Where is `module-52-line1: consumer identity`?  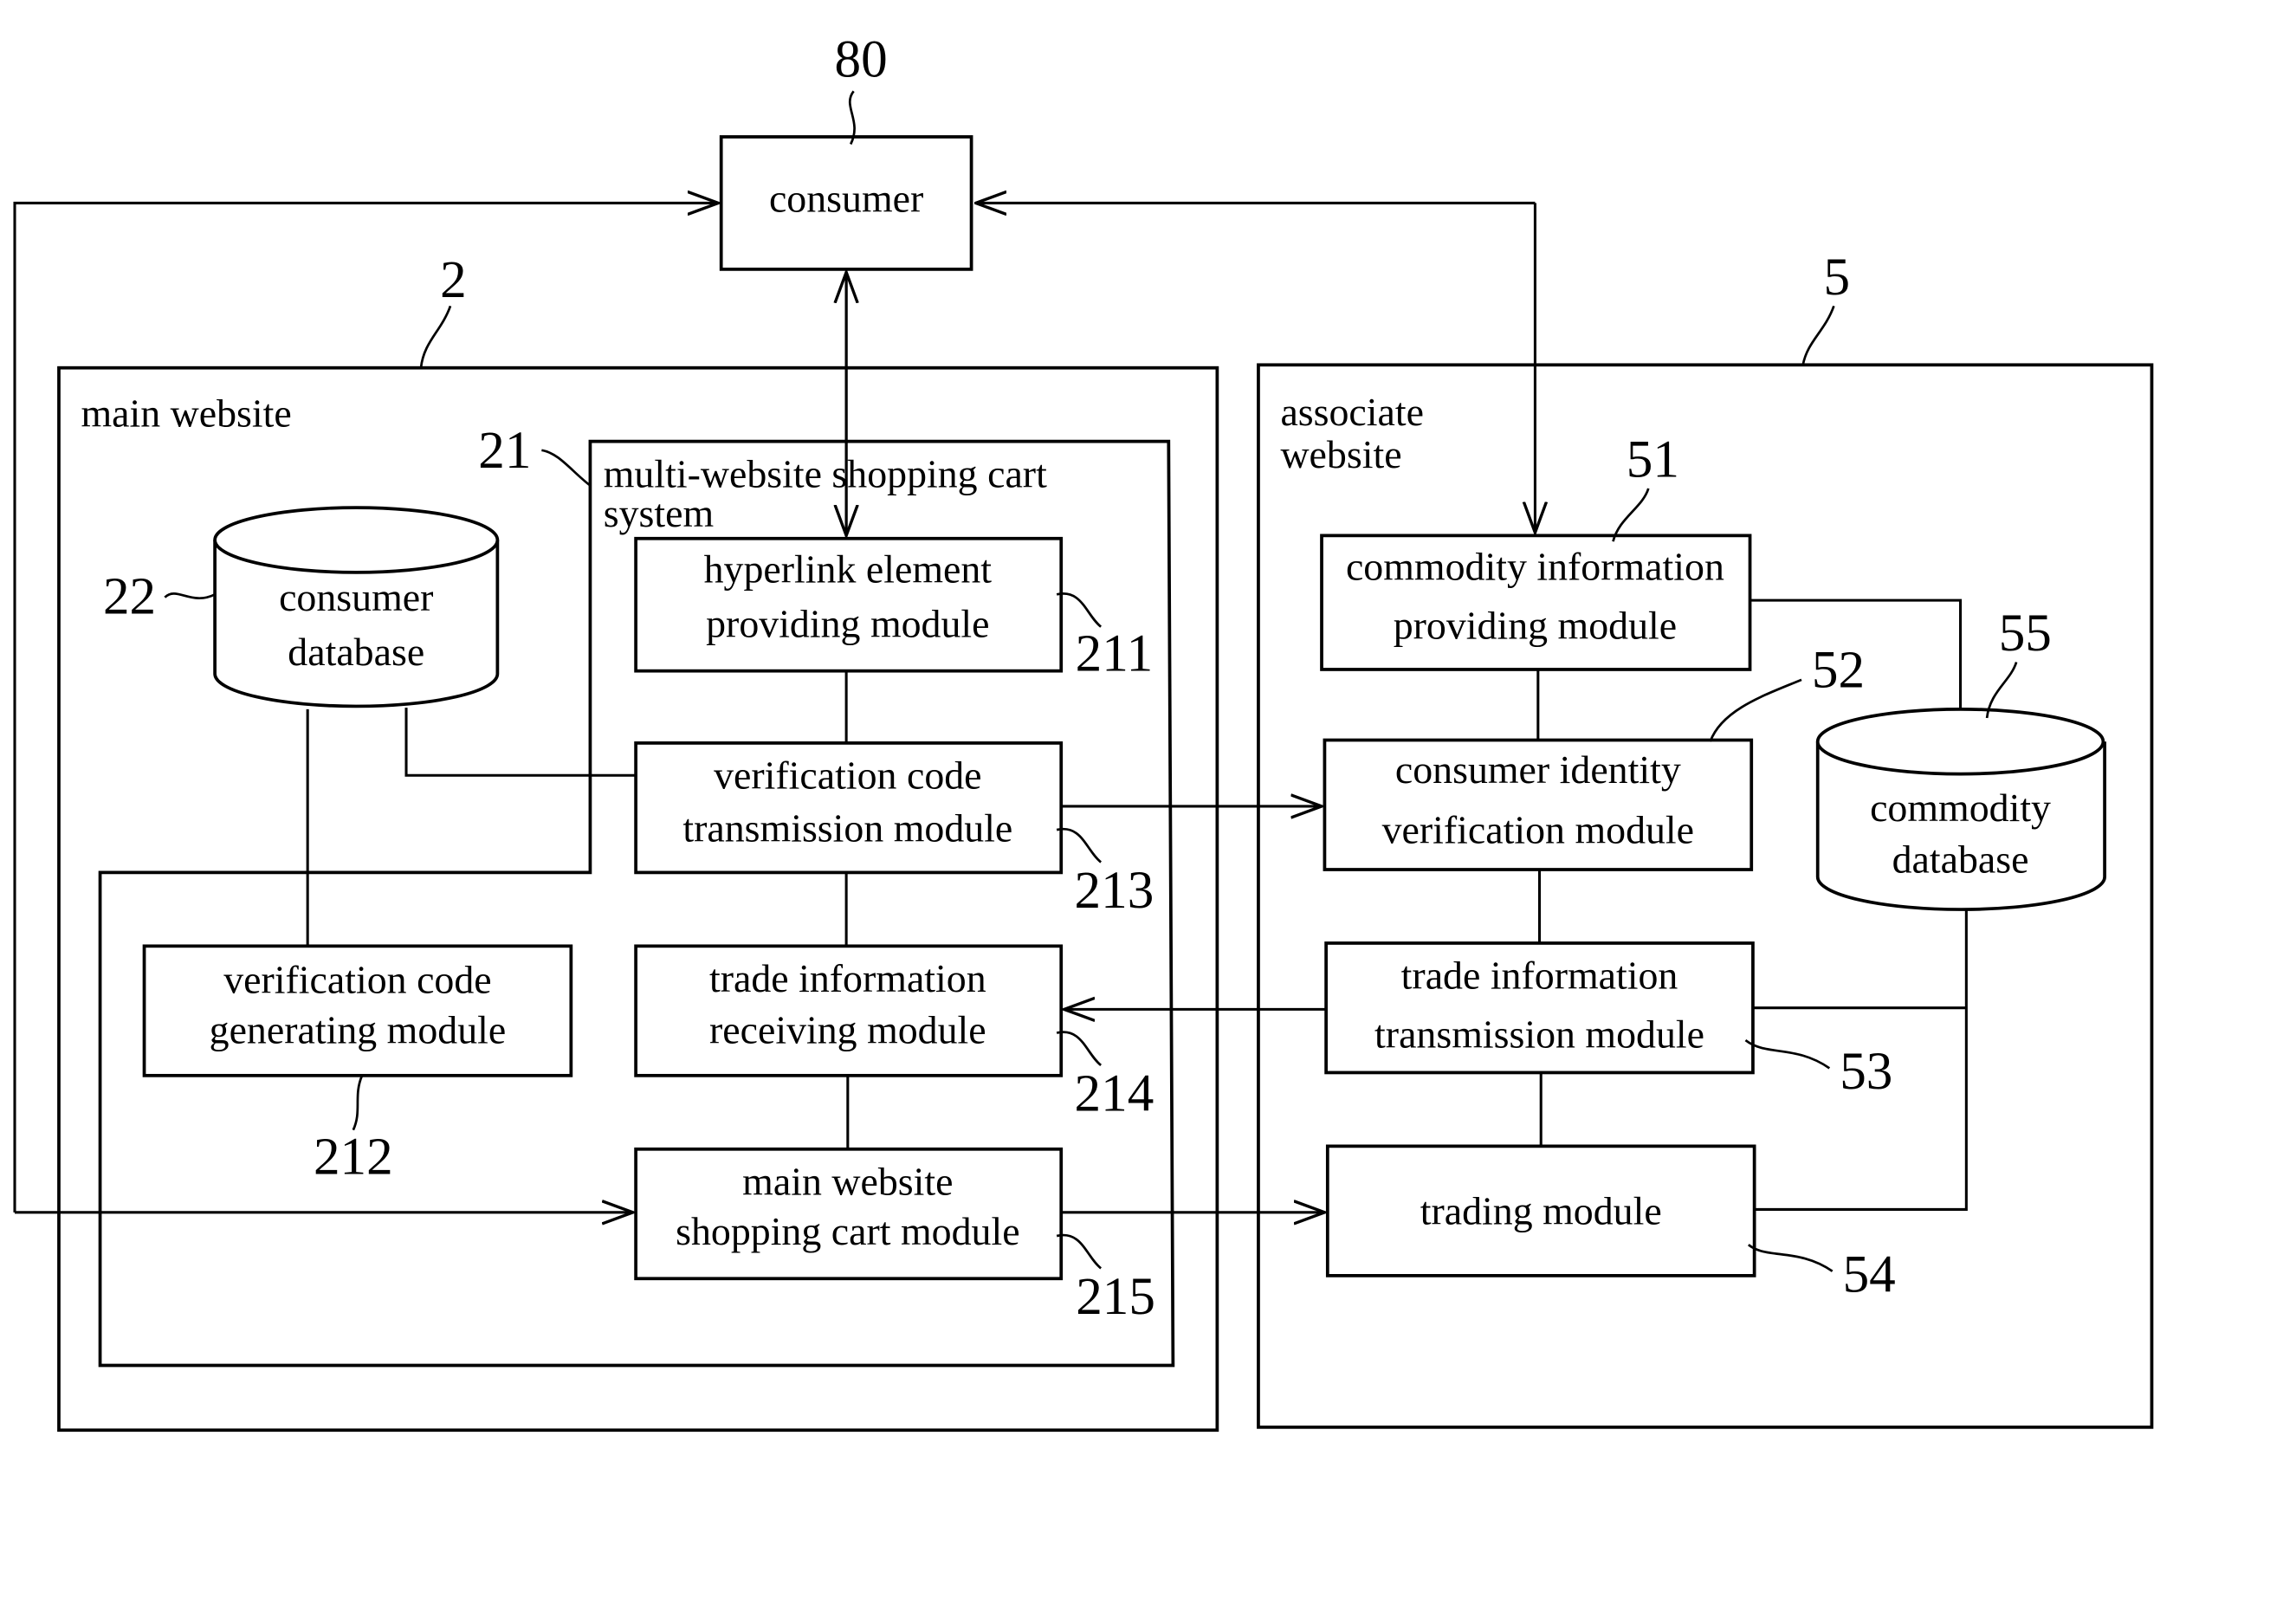 module-52-line1: consumer identity is located at coordinates (1538, 769).